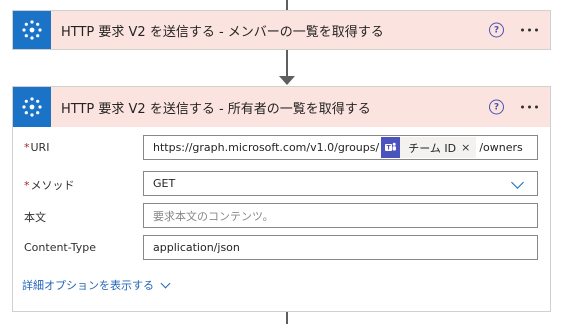 Image resolution: width=565 pixels, height=324 pixels. I want to click on show-advanced-options-link: 詳細オプションを表示する, so click(96, 285).